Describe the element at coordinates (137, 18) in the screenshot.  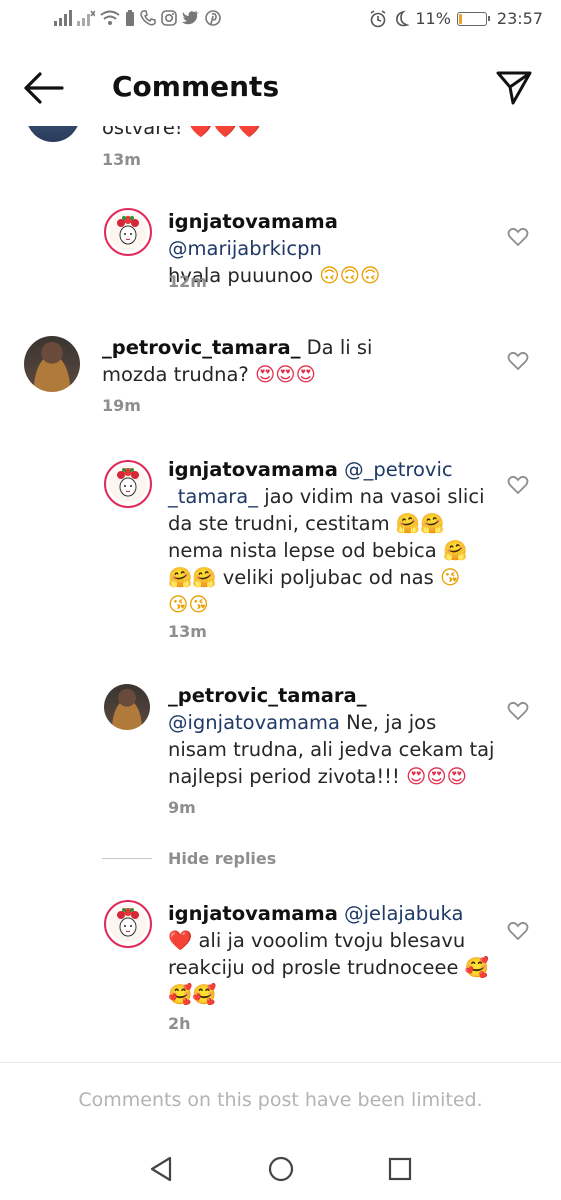
I see `status-icons-left` at that location.